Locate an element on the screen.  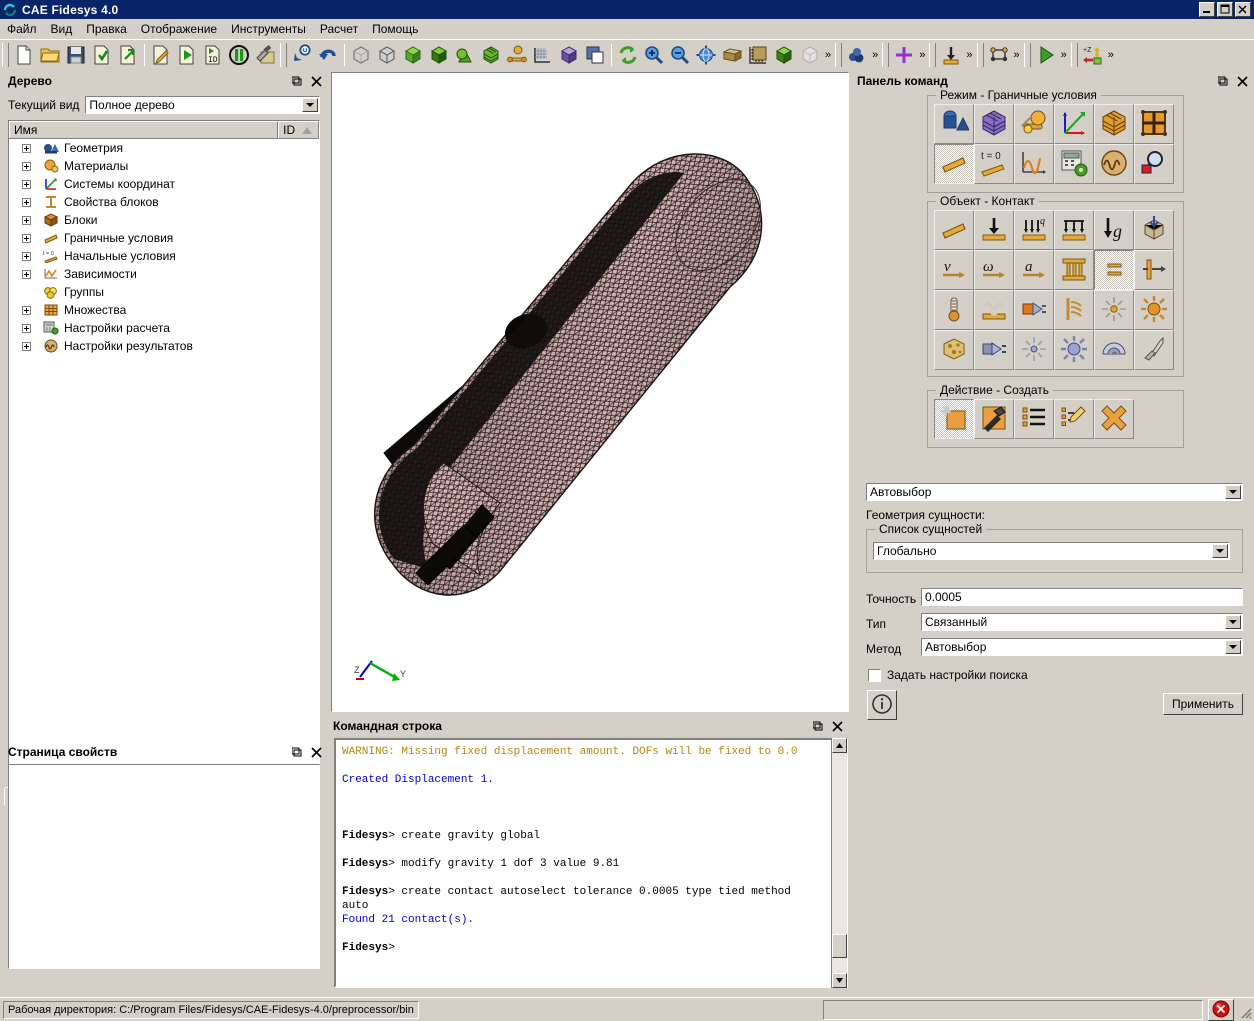
magnetic-point-button is located at coordinates (1034, 350).